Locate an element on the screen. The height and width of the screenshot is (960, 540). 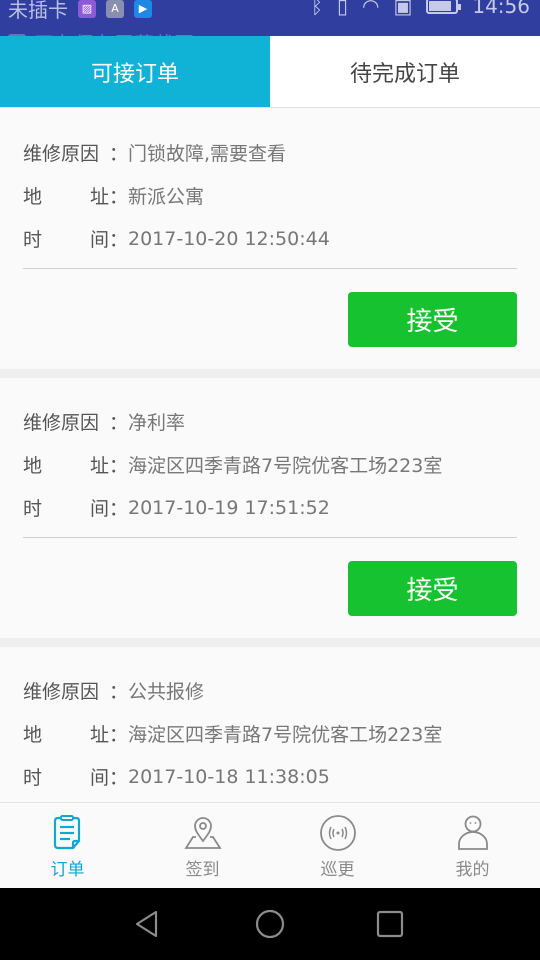
time-row: 时间： 2017-10-20 12:50:44 is located at coordinates (270, 238).